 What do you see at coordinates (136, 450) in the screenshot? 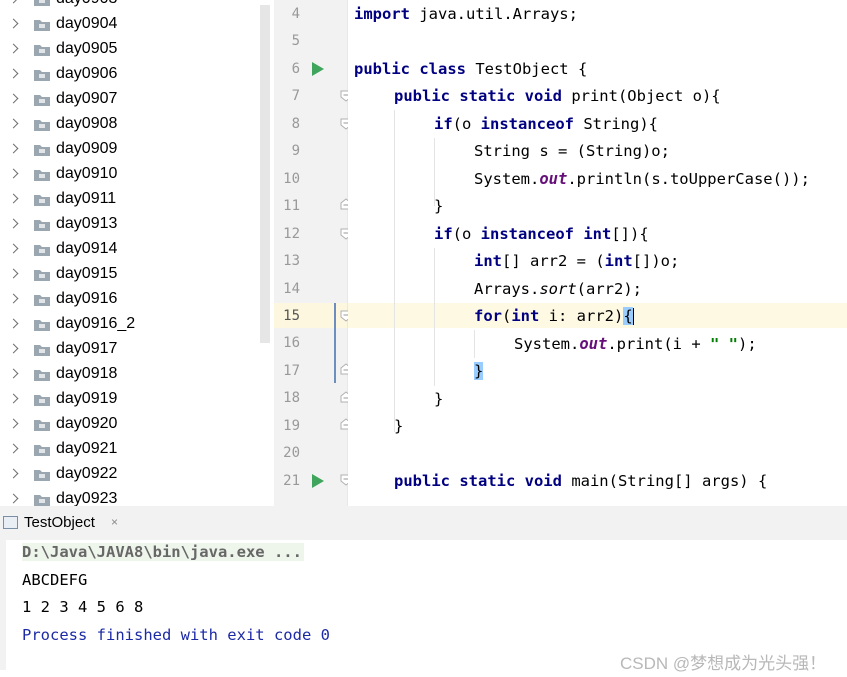
I see `tree-item: day0921` at bounding box center [136, 450].